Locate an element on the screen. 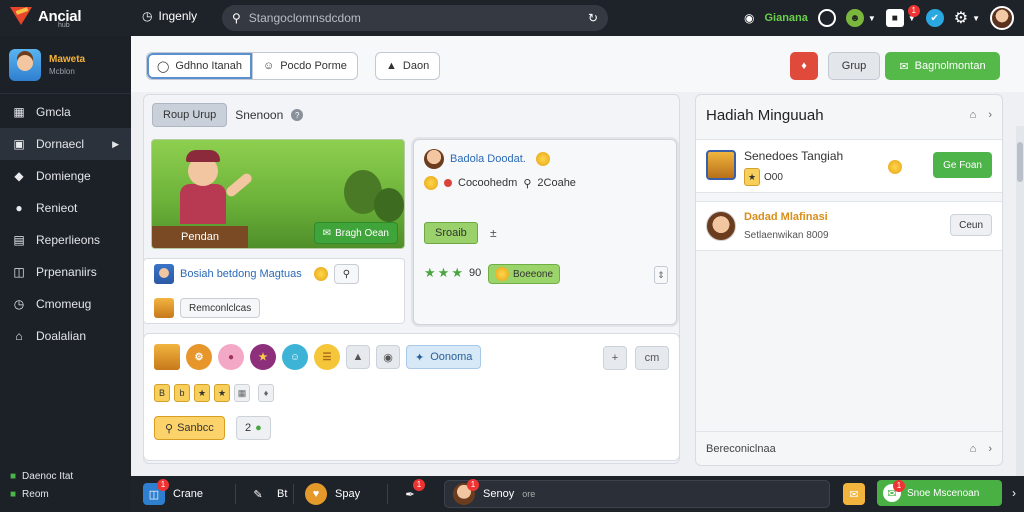 The image size is (1024, 512). alert-button: ♦ is located at coordinates (804, 66).